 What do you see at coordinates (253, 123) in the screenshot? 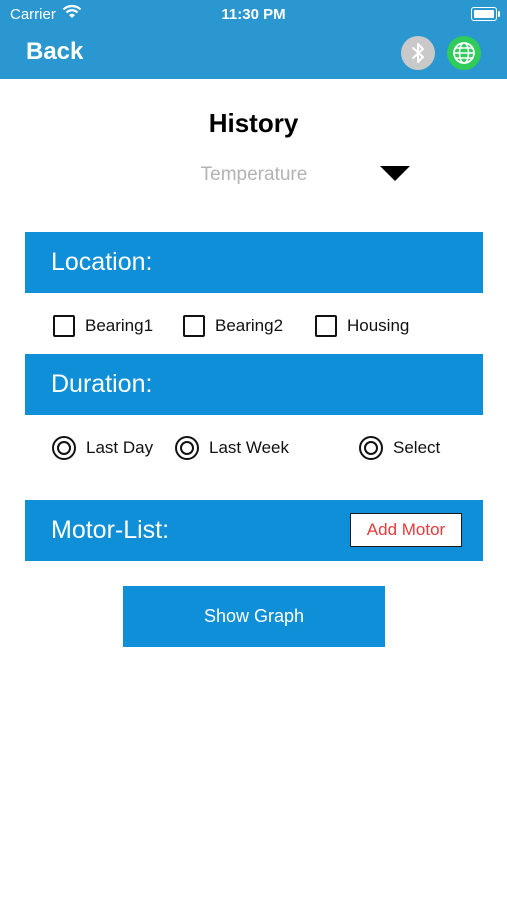
I see `page-title: History` at bounding box center [253, 123].